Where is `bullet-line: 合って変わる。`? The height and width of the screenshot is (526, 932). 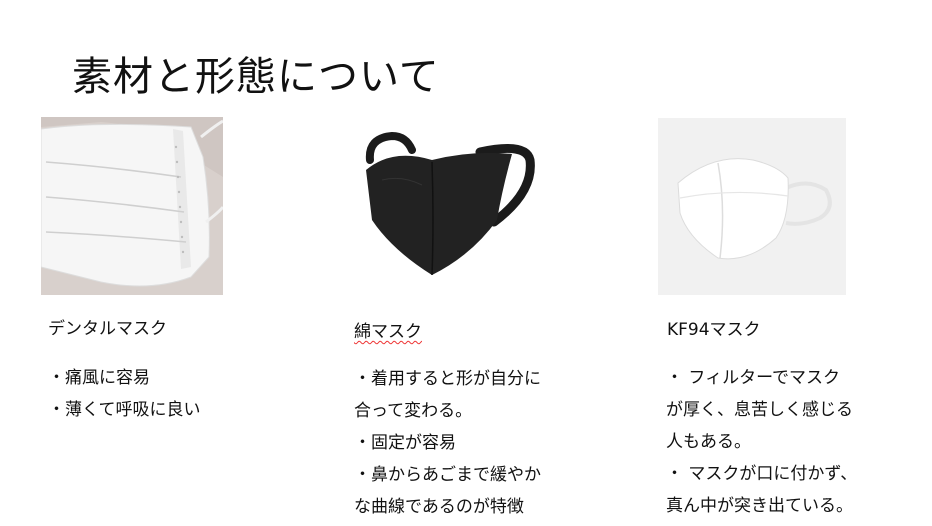 bullet-line: 合って変わる。 is located at coordinates (413, 411).